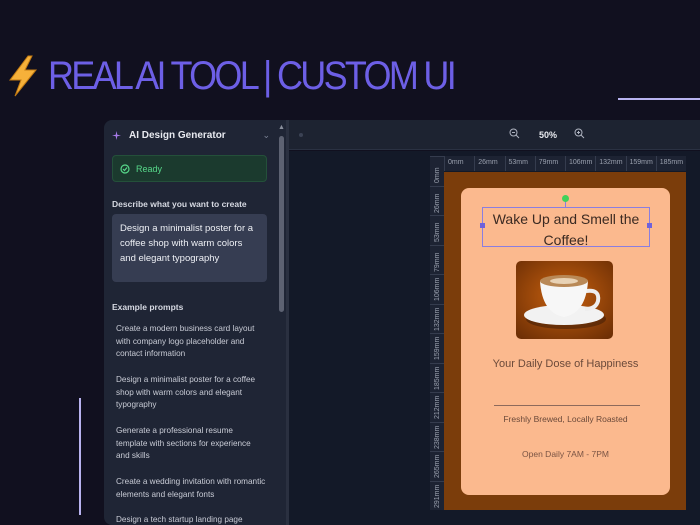 The image size is (700, 525). I want to click on ruler-label-cell: 106mm, so click(437, 288).